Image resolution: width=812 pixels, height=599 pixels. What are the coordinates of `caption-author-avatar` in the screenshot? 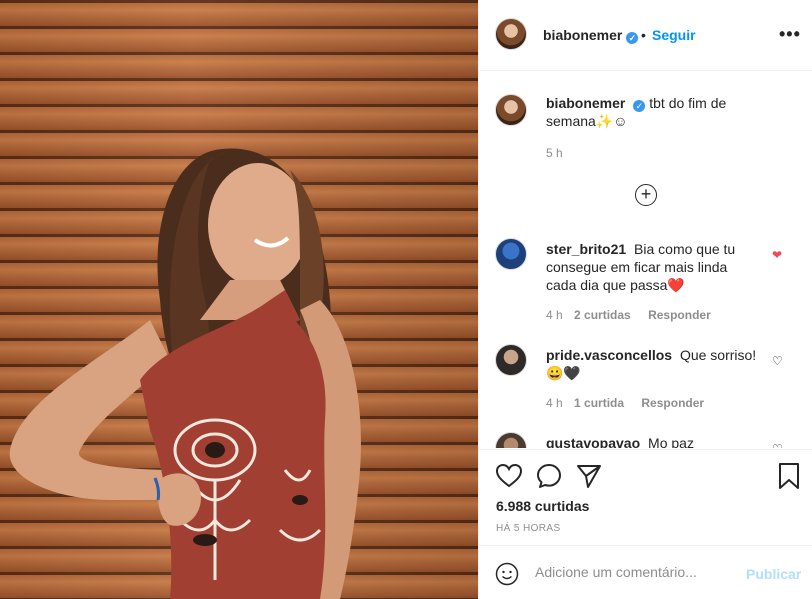 It's located at (511, 110).